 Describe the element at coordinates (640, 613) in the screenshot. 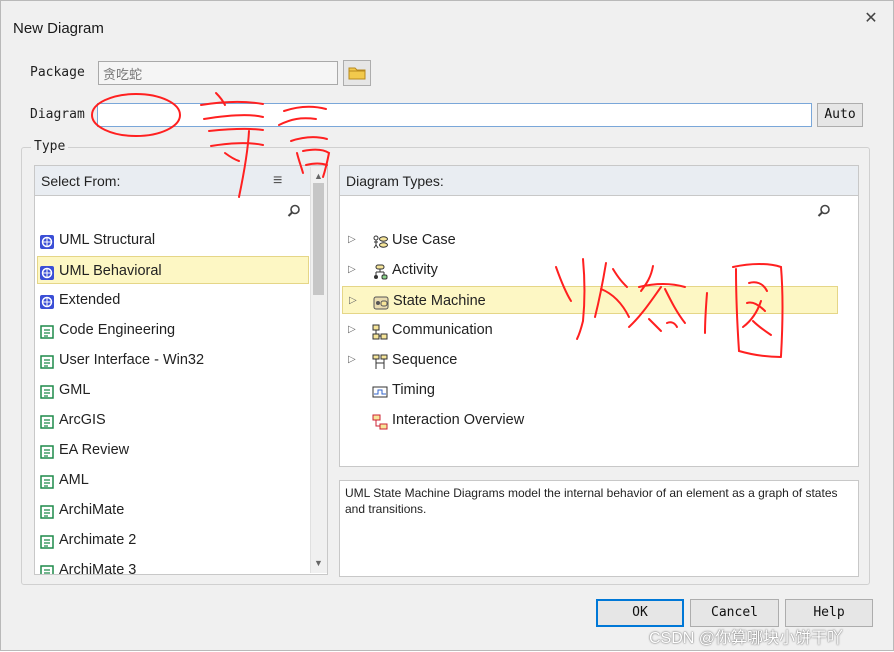

I see `ok-button: OK` at that location.